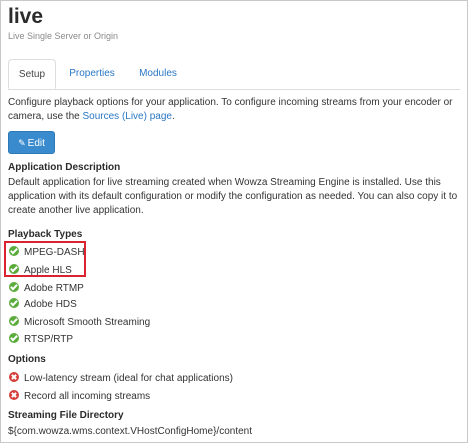 Image resolution: width=468 pixels, height=443 pixels. What do you see at coordinates (32, 74) in the screenshot?
I see `tab-setup: Setup` at bounding box center [32, 74].